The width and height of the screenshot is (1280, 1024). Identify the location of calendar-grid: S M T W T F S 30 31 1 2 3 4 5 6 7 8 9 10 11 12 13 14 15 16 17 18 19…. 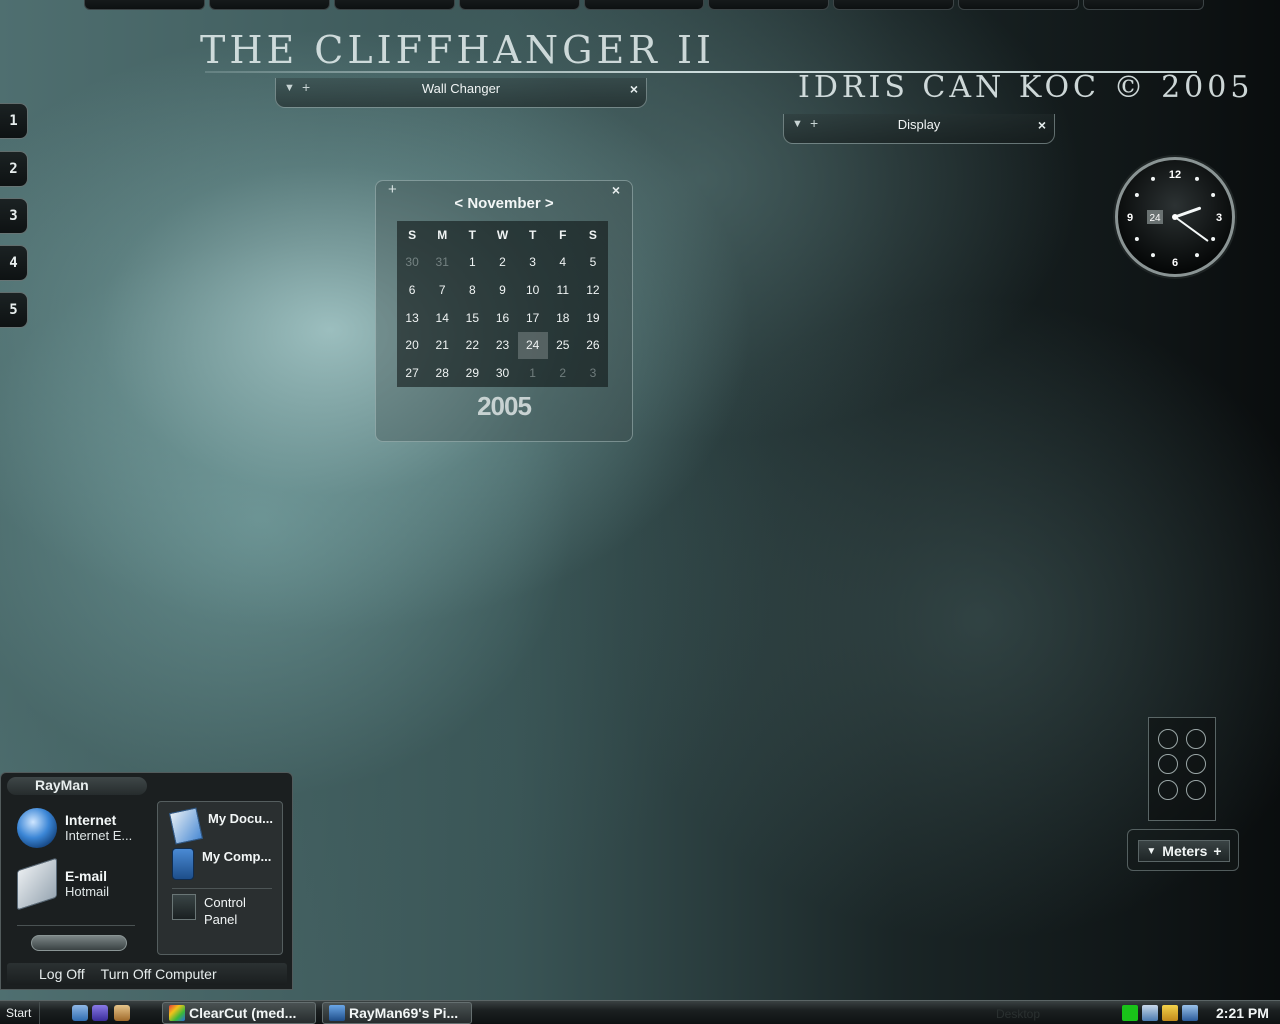
(502, 304).